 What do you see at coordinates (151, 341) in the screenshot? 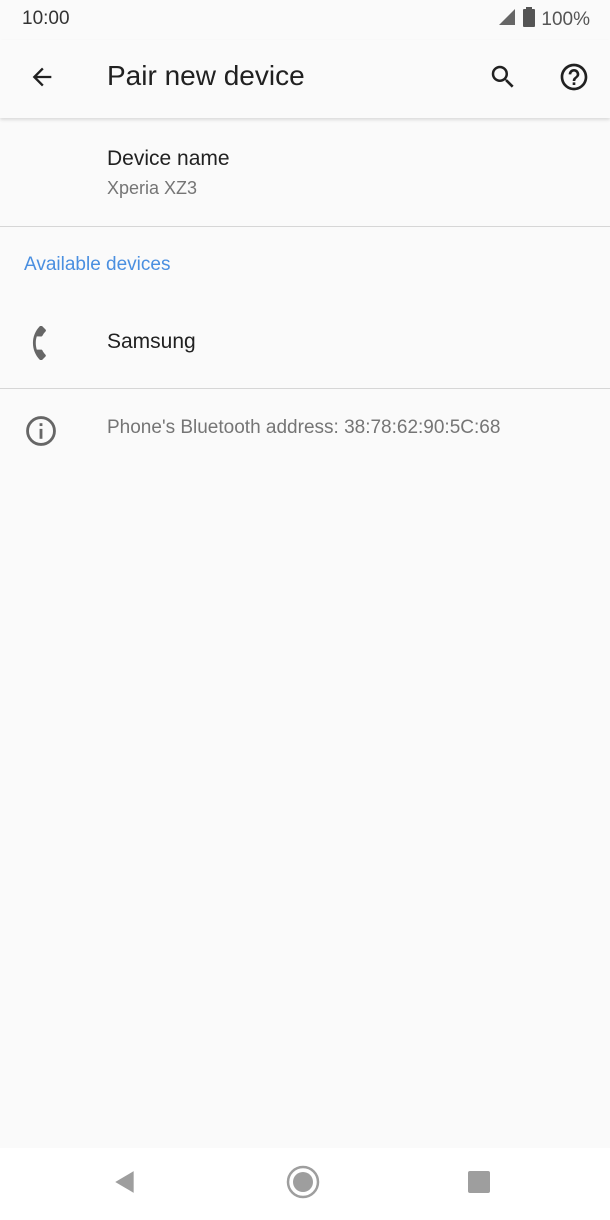
I see `device-item-label: Samsung` at bounding box center [151, 341].